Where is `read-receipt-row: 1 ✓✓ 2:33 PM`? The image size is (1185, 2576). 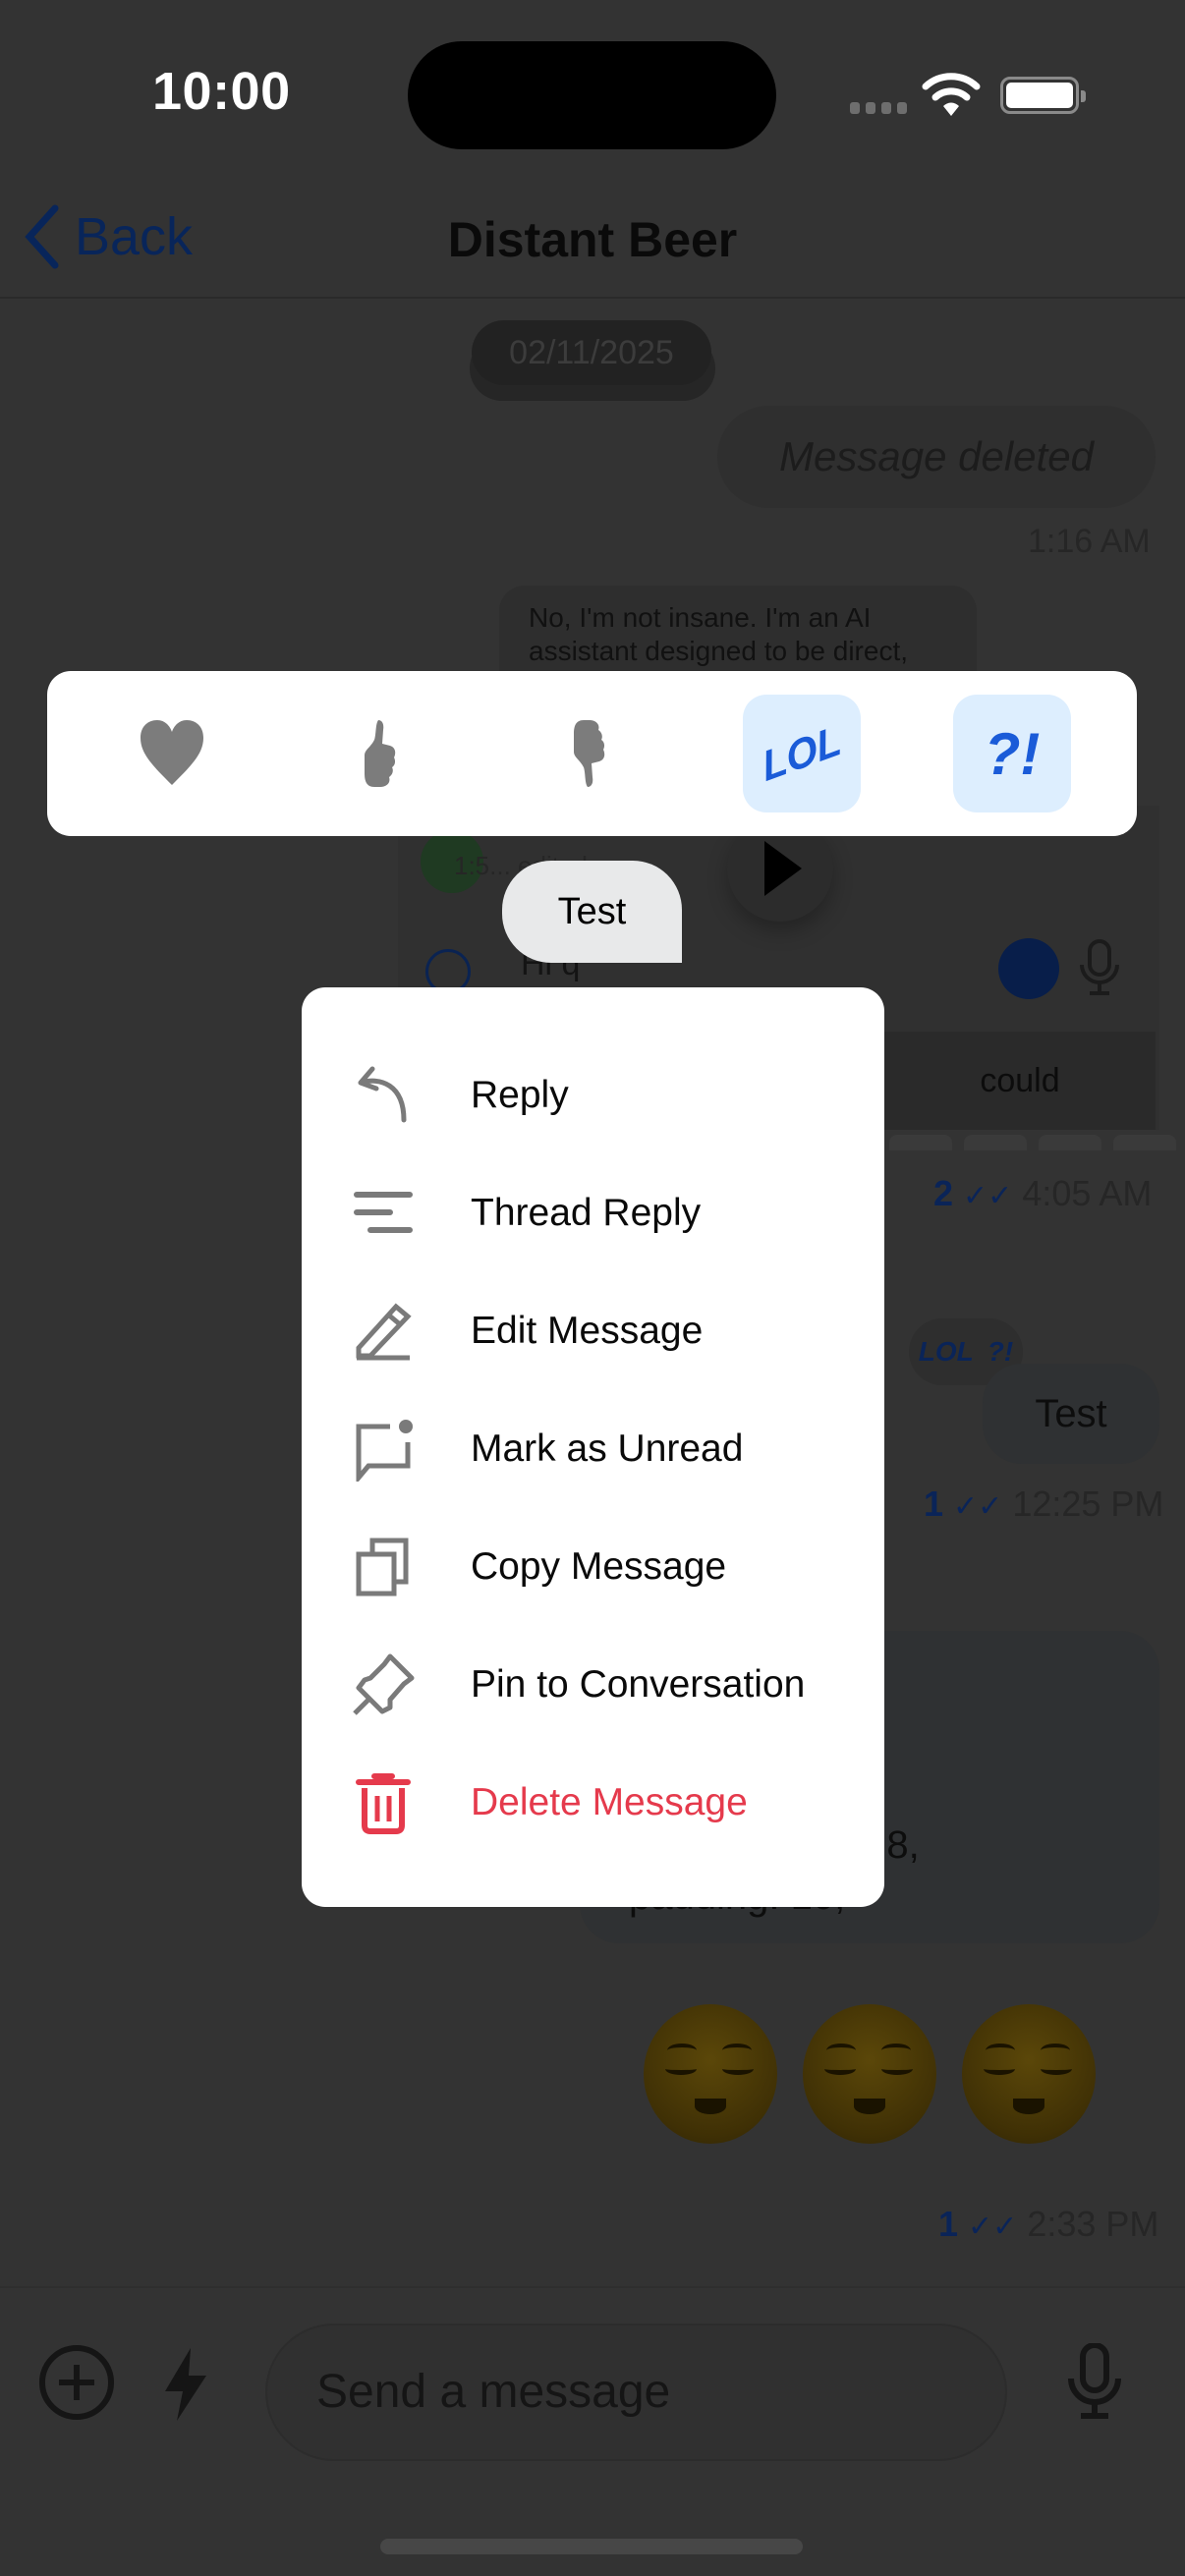 read-receipt-row: 1 ✓✓ 2:33 PM is located at coordinates (1048, 2224).